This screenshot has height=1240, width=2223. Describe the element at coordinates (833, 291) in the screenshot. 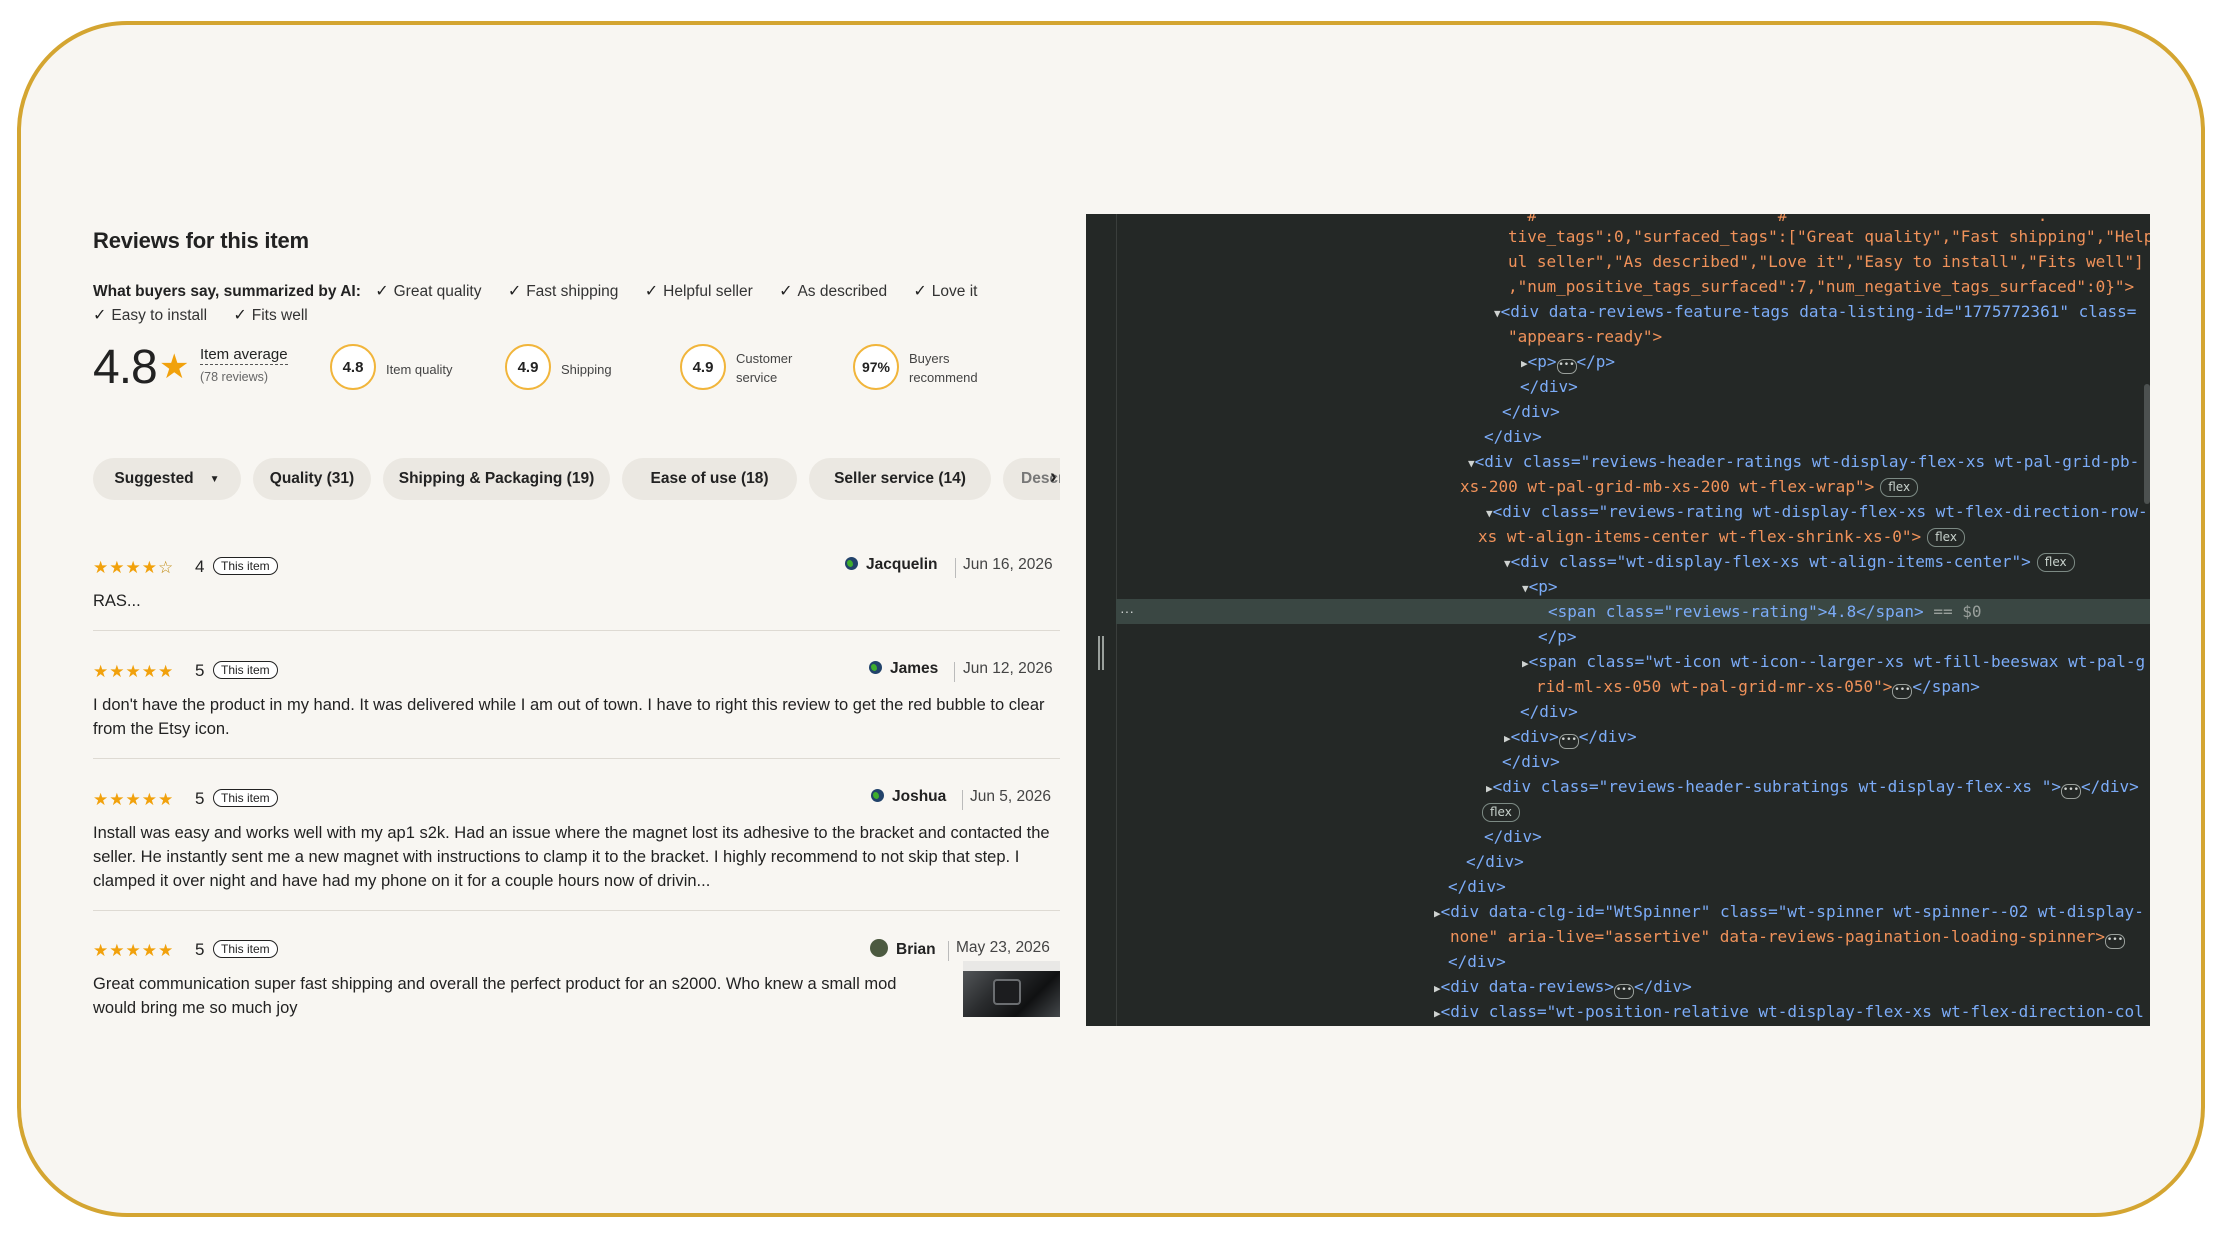

I see `ai-tag: ✓ As described` at that location.